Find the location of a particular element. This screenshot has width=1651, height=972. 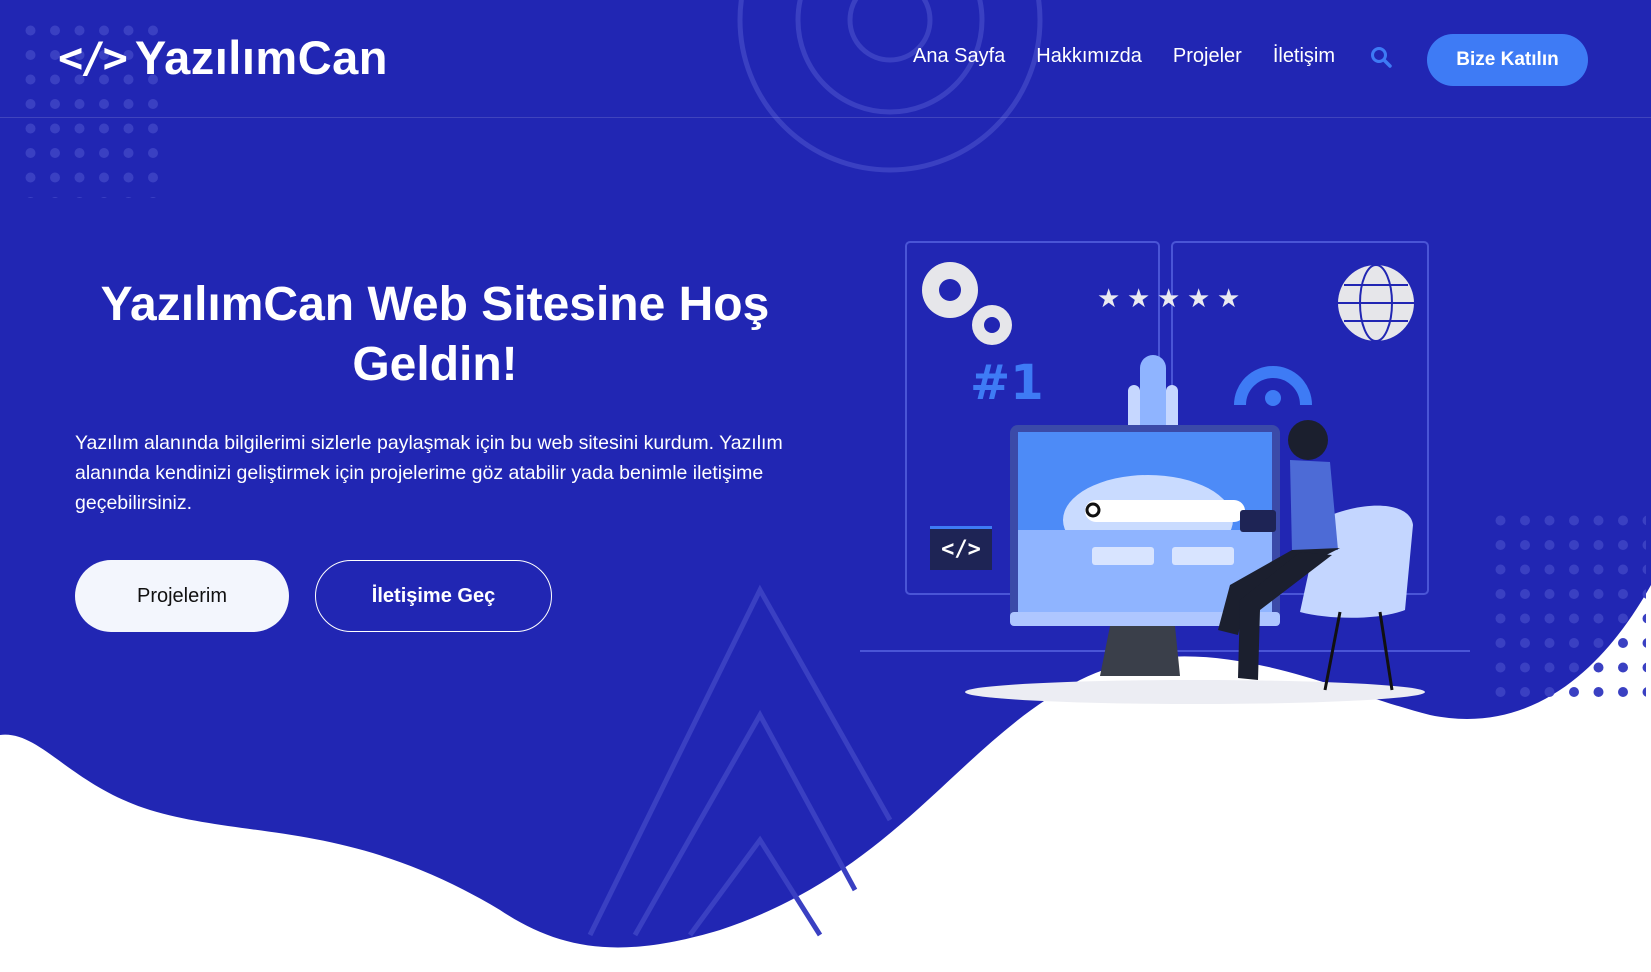

site-logo: </> YazılımCan is located at coordinates (223, 57).